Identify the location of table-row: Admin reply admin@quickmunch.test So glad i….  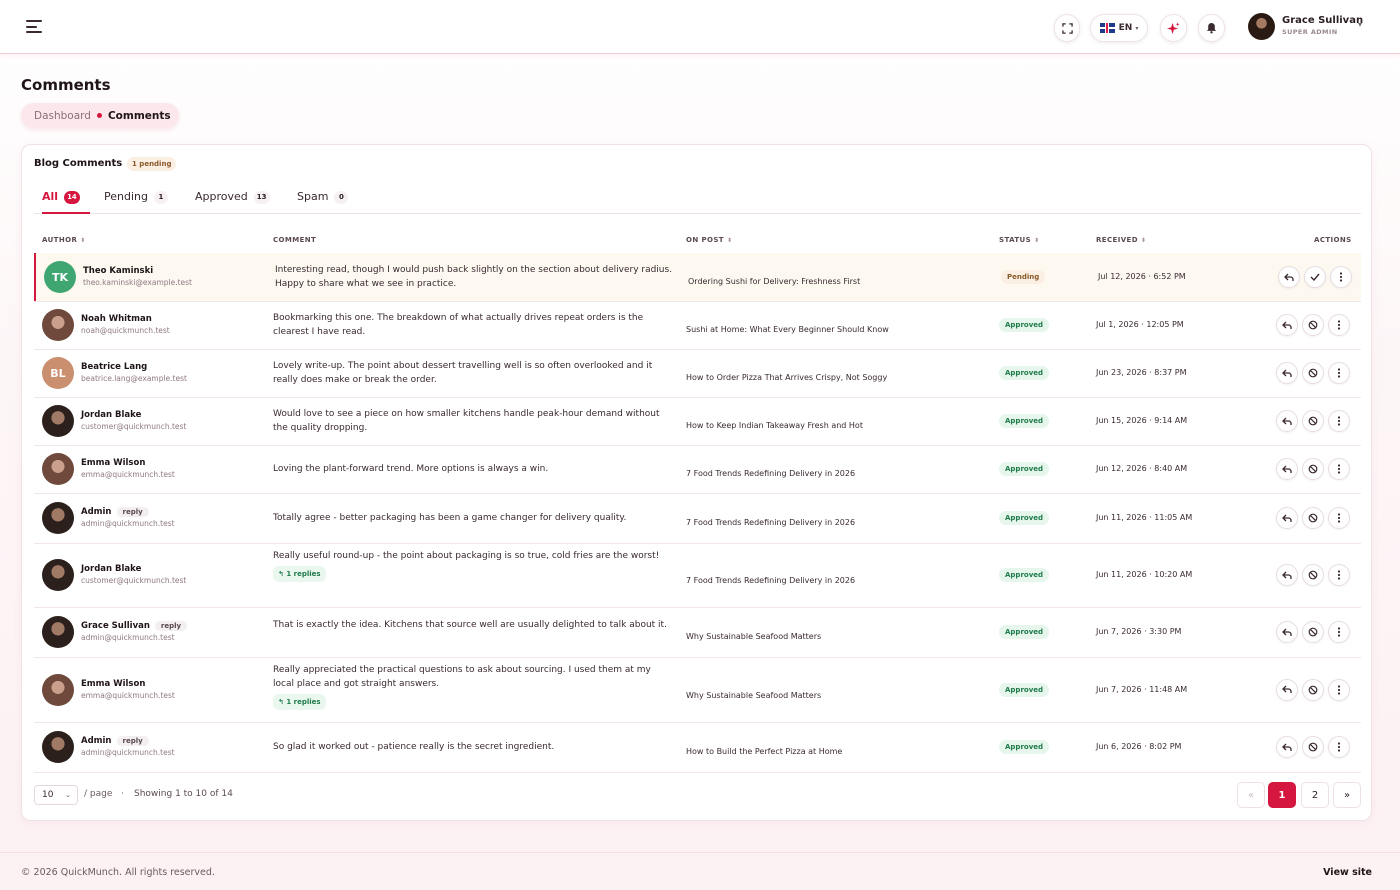
(697, 747).